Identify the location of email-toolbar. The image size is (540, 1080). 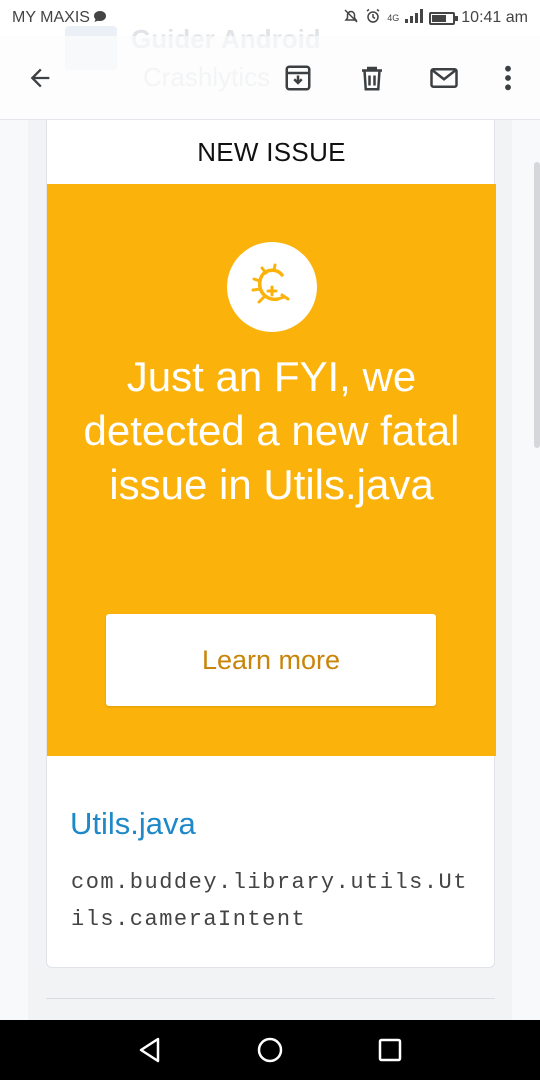
(270, 78).